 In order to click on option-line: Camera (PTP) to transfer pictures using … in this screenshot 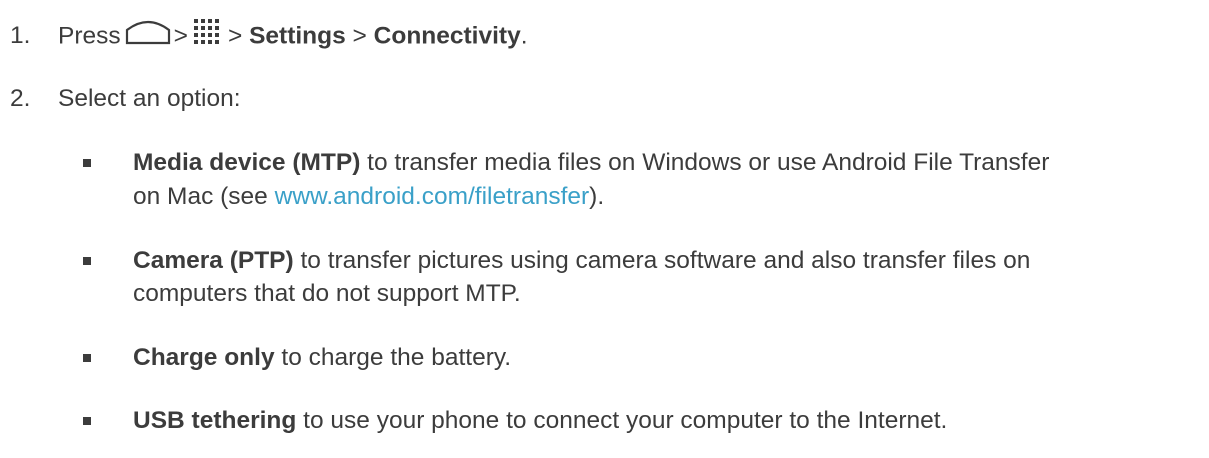, I will do `click(581, 261)`.